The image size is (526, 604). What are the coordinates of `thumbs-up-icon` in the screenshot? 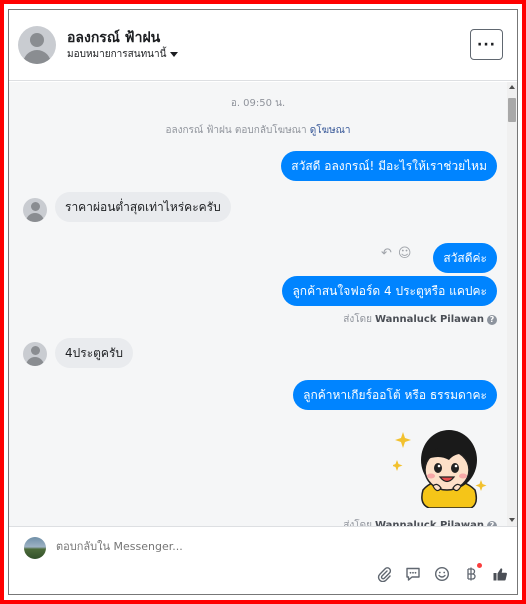 It's located at (500, 574).